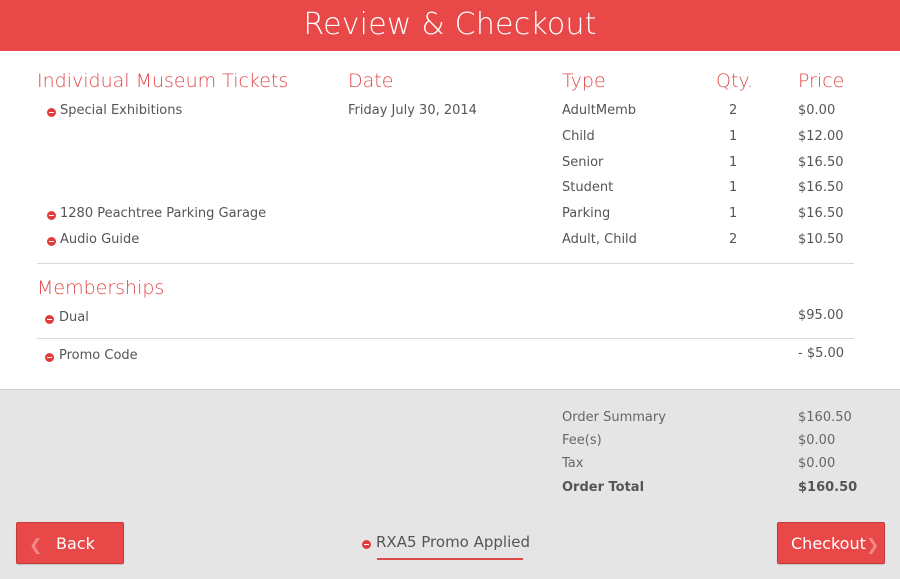 The image size is (900, 579). Describe the element at coordinates (821, 136) in the screenshot. I see `ticket-price: $12.00` at that location.